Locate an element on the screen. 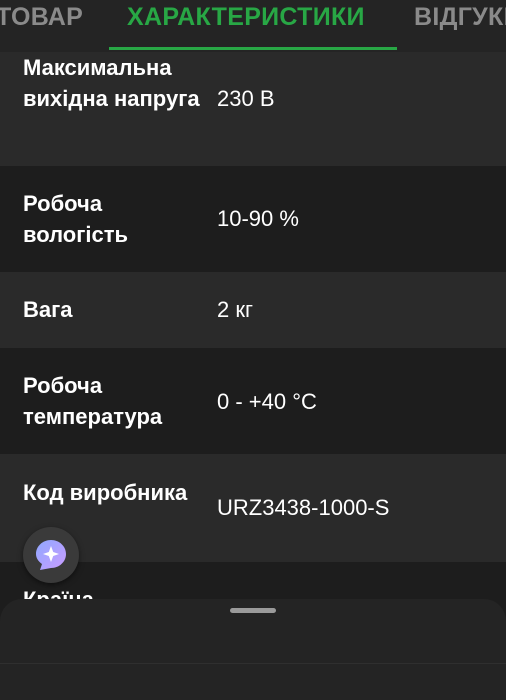 Image resolution: width=506 pixels, height=700 pixels. spec-row: Вага 2 кг is located at coordinates (253, 310).